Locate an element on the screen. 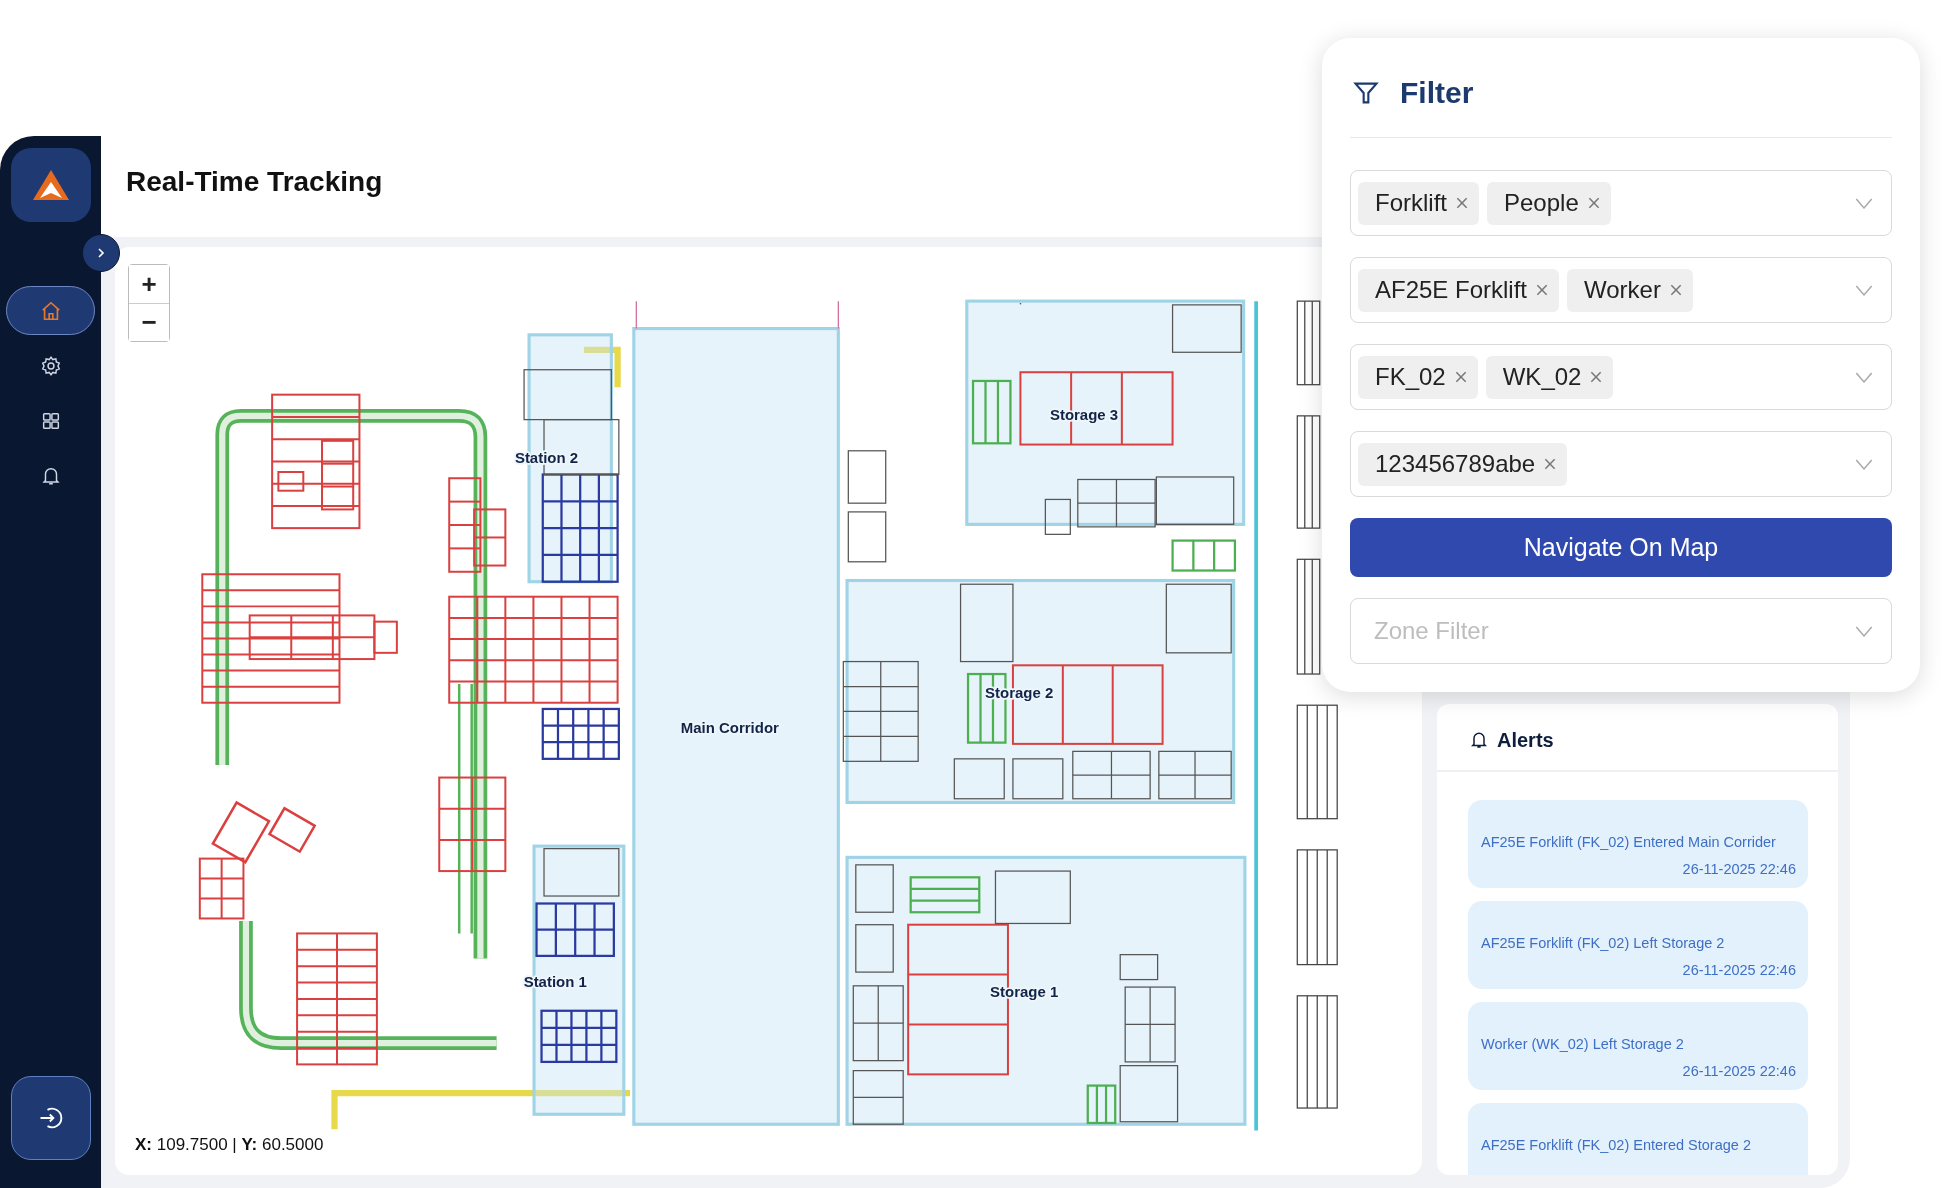 The image size is (1958, 1188). nav-item is located at coordinates (50, 310).